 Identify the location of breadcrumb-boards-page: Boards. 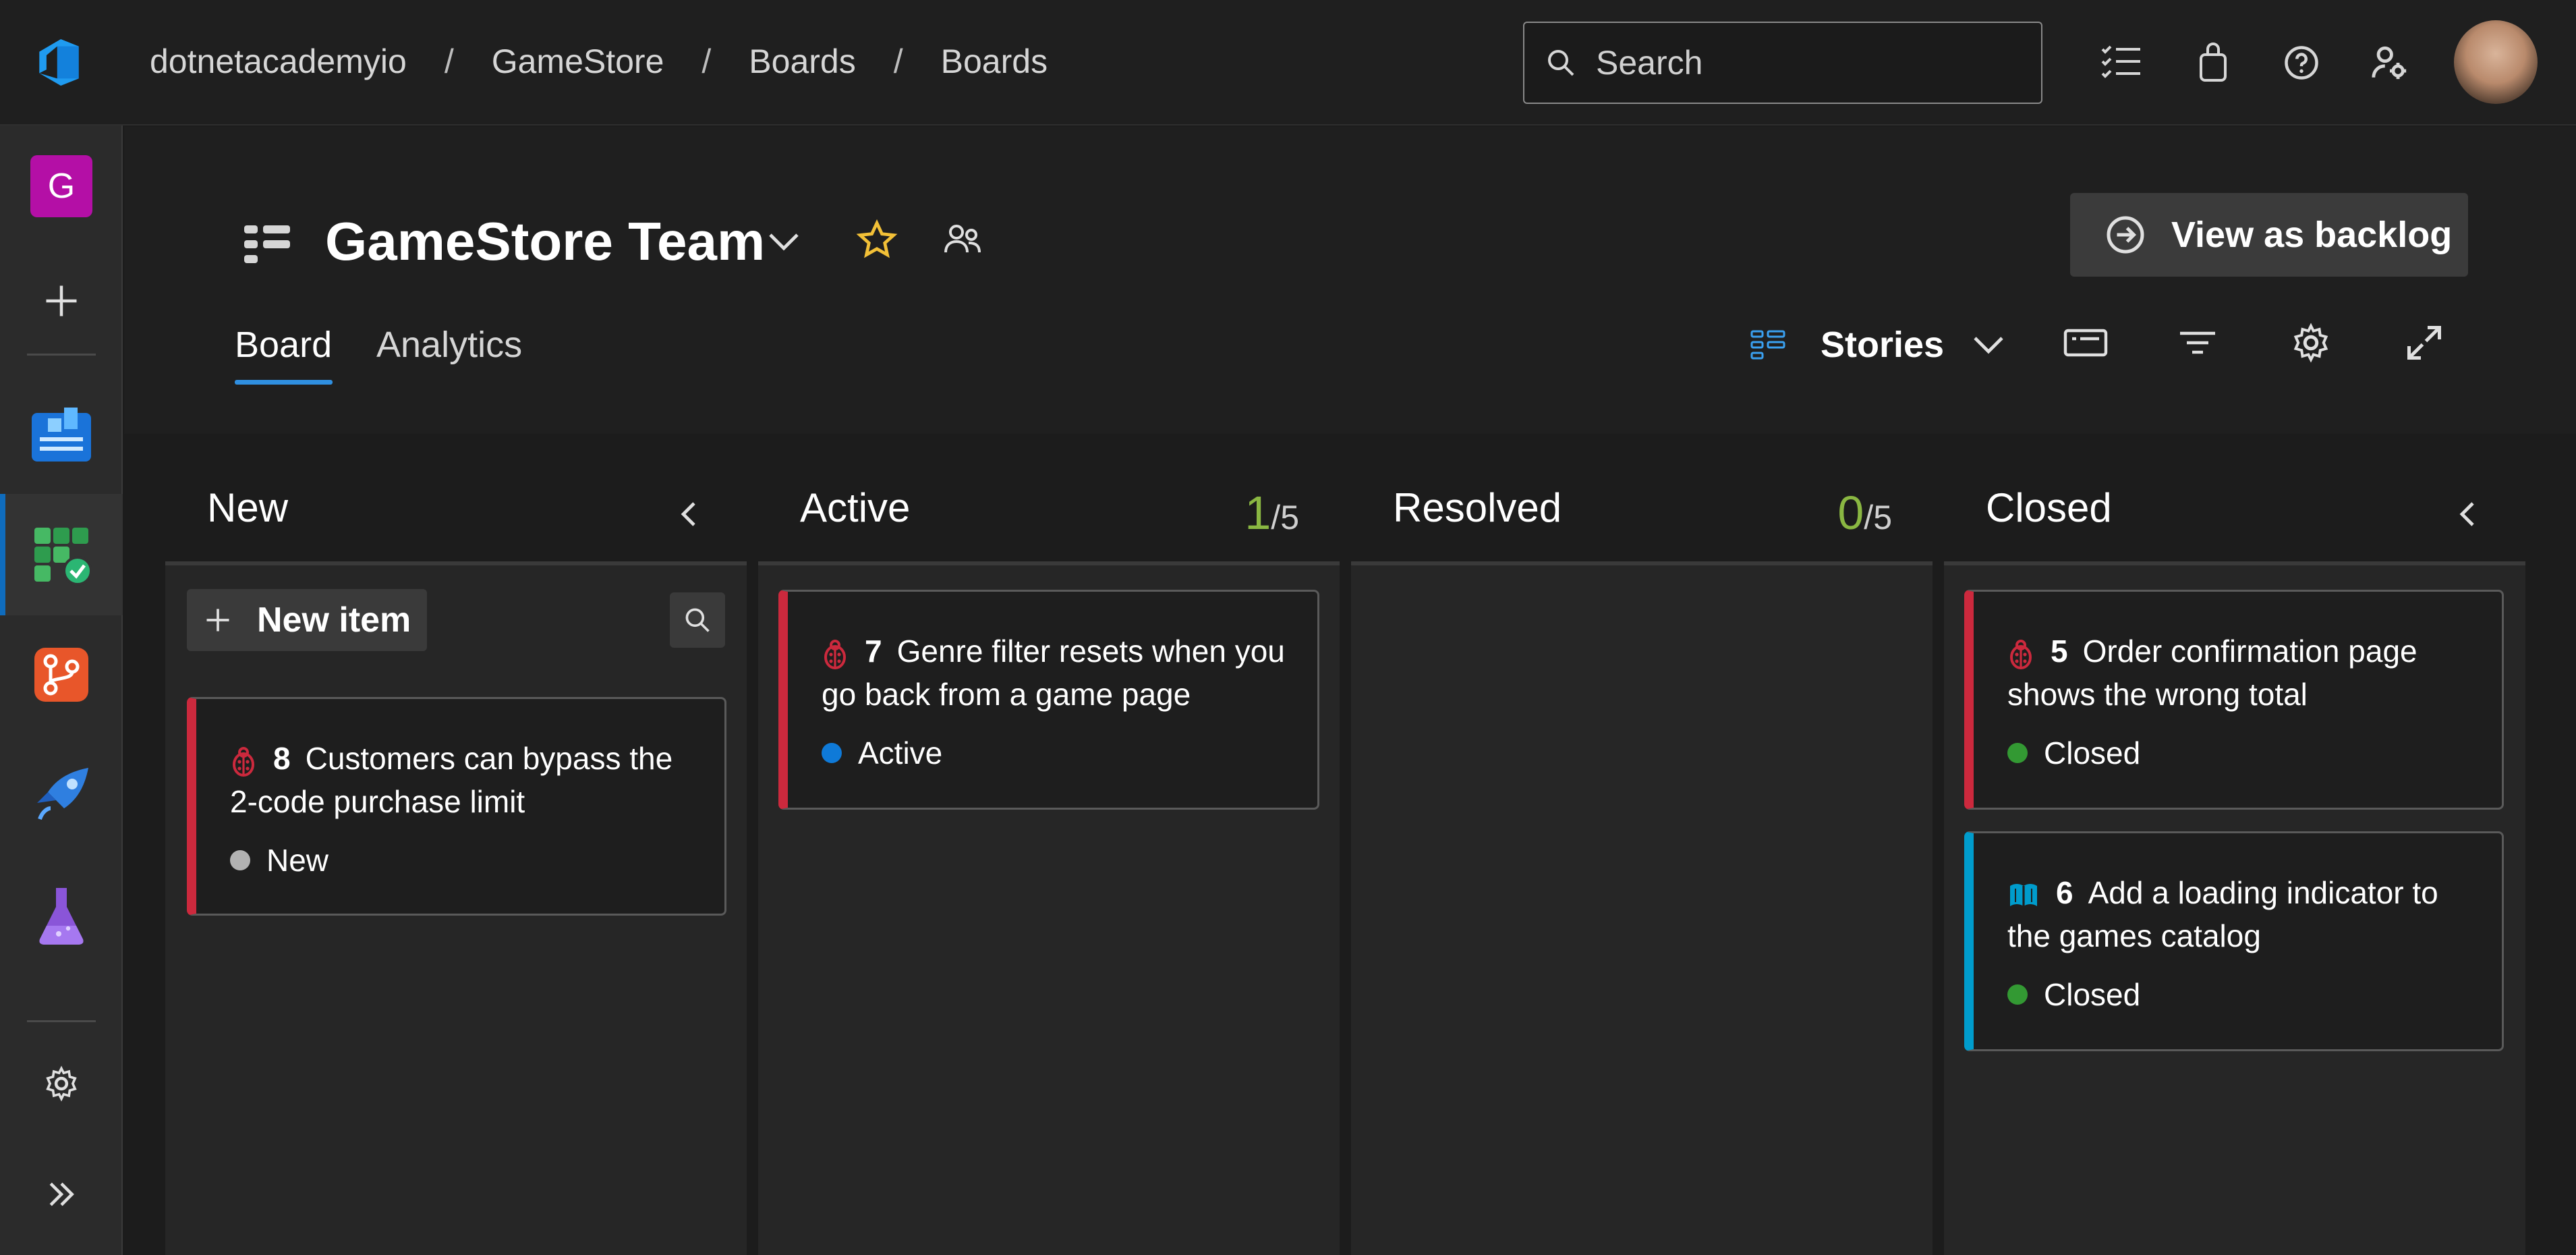
(994, 61).